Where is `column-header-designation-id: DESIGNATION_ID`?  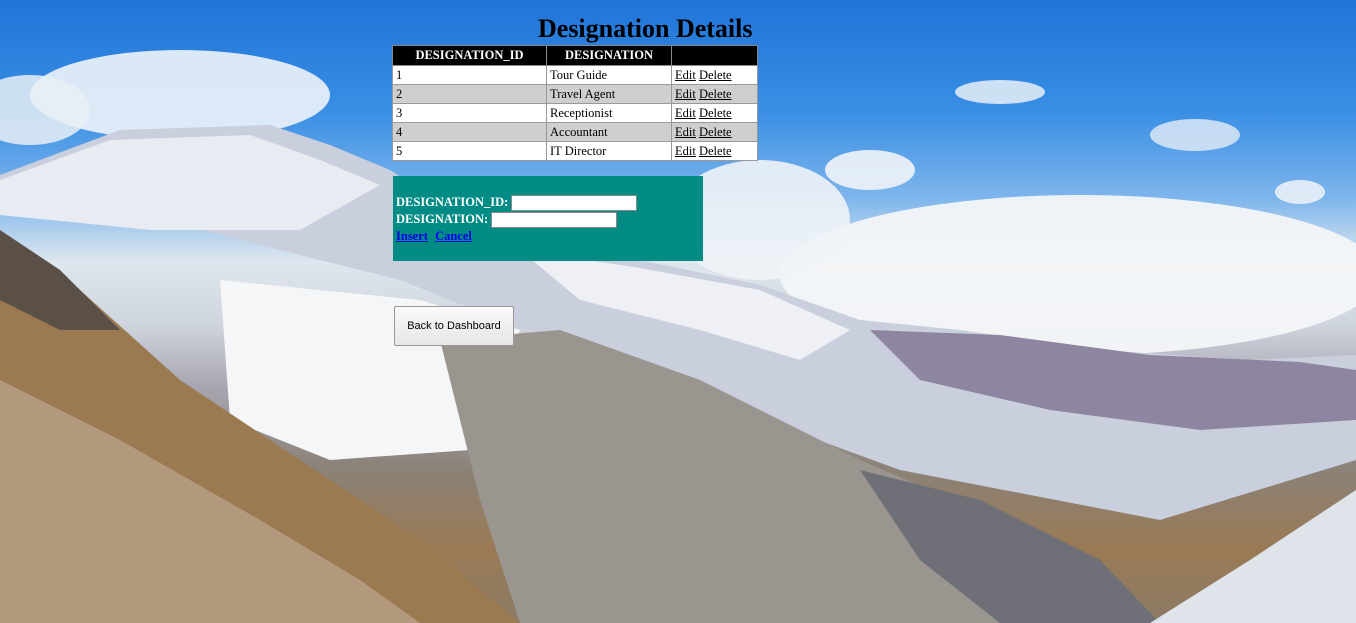 column-header-designation-id: DESIGNATION_ID is located at coordinates (469, 55).